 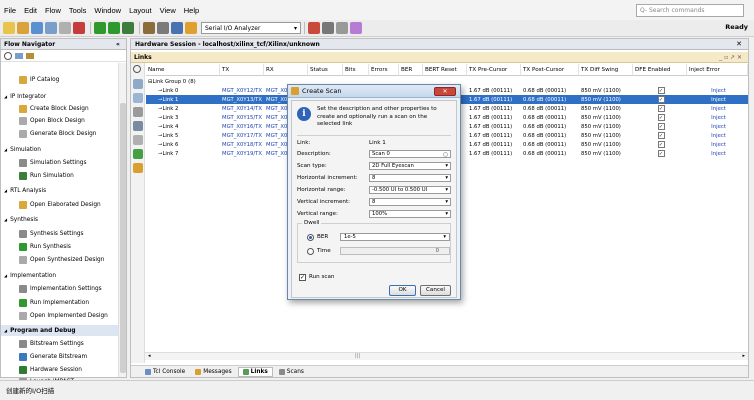 I want to click on nav-section: ◢ Implementation, so click(x=60, y=275).